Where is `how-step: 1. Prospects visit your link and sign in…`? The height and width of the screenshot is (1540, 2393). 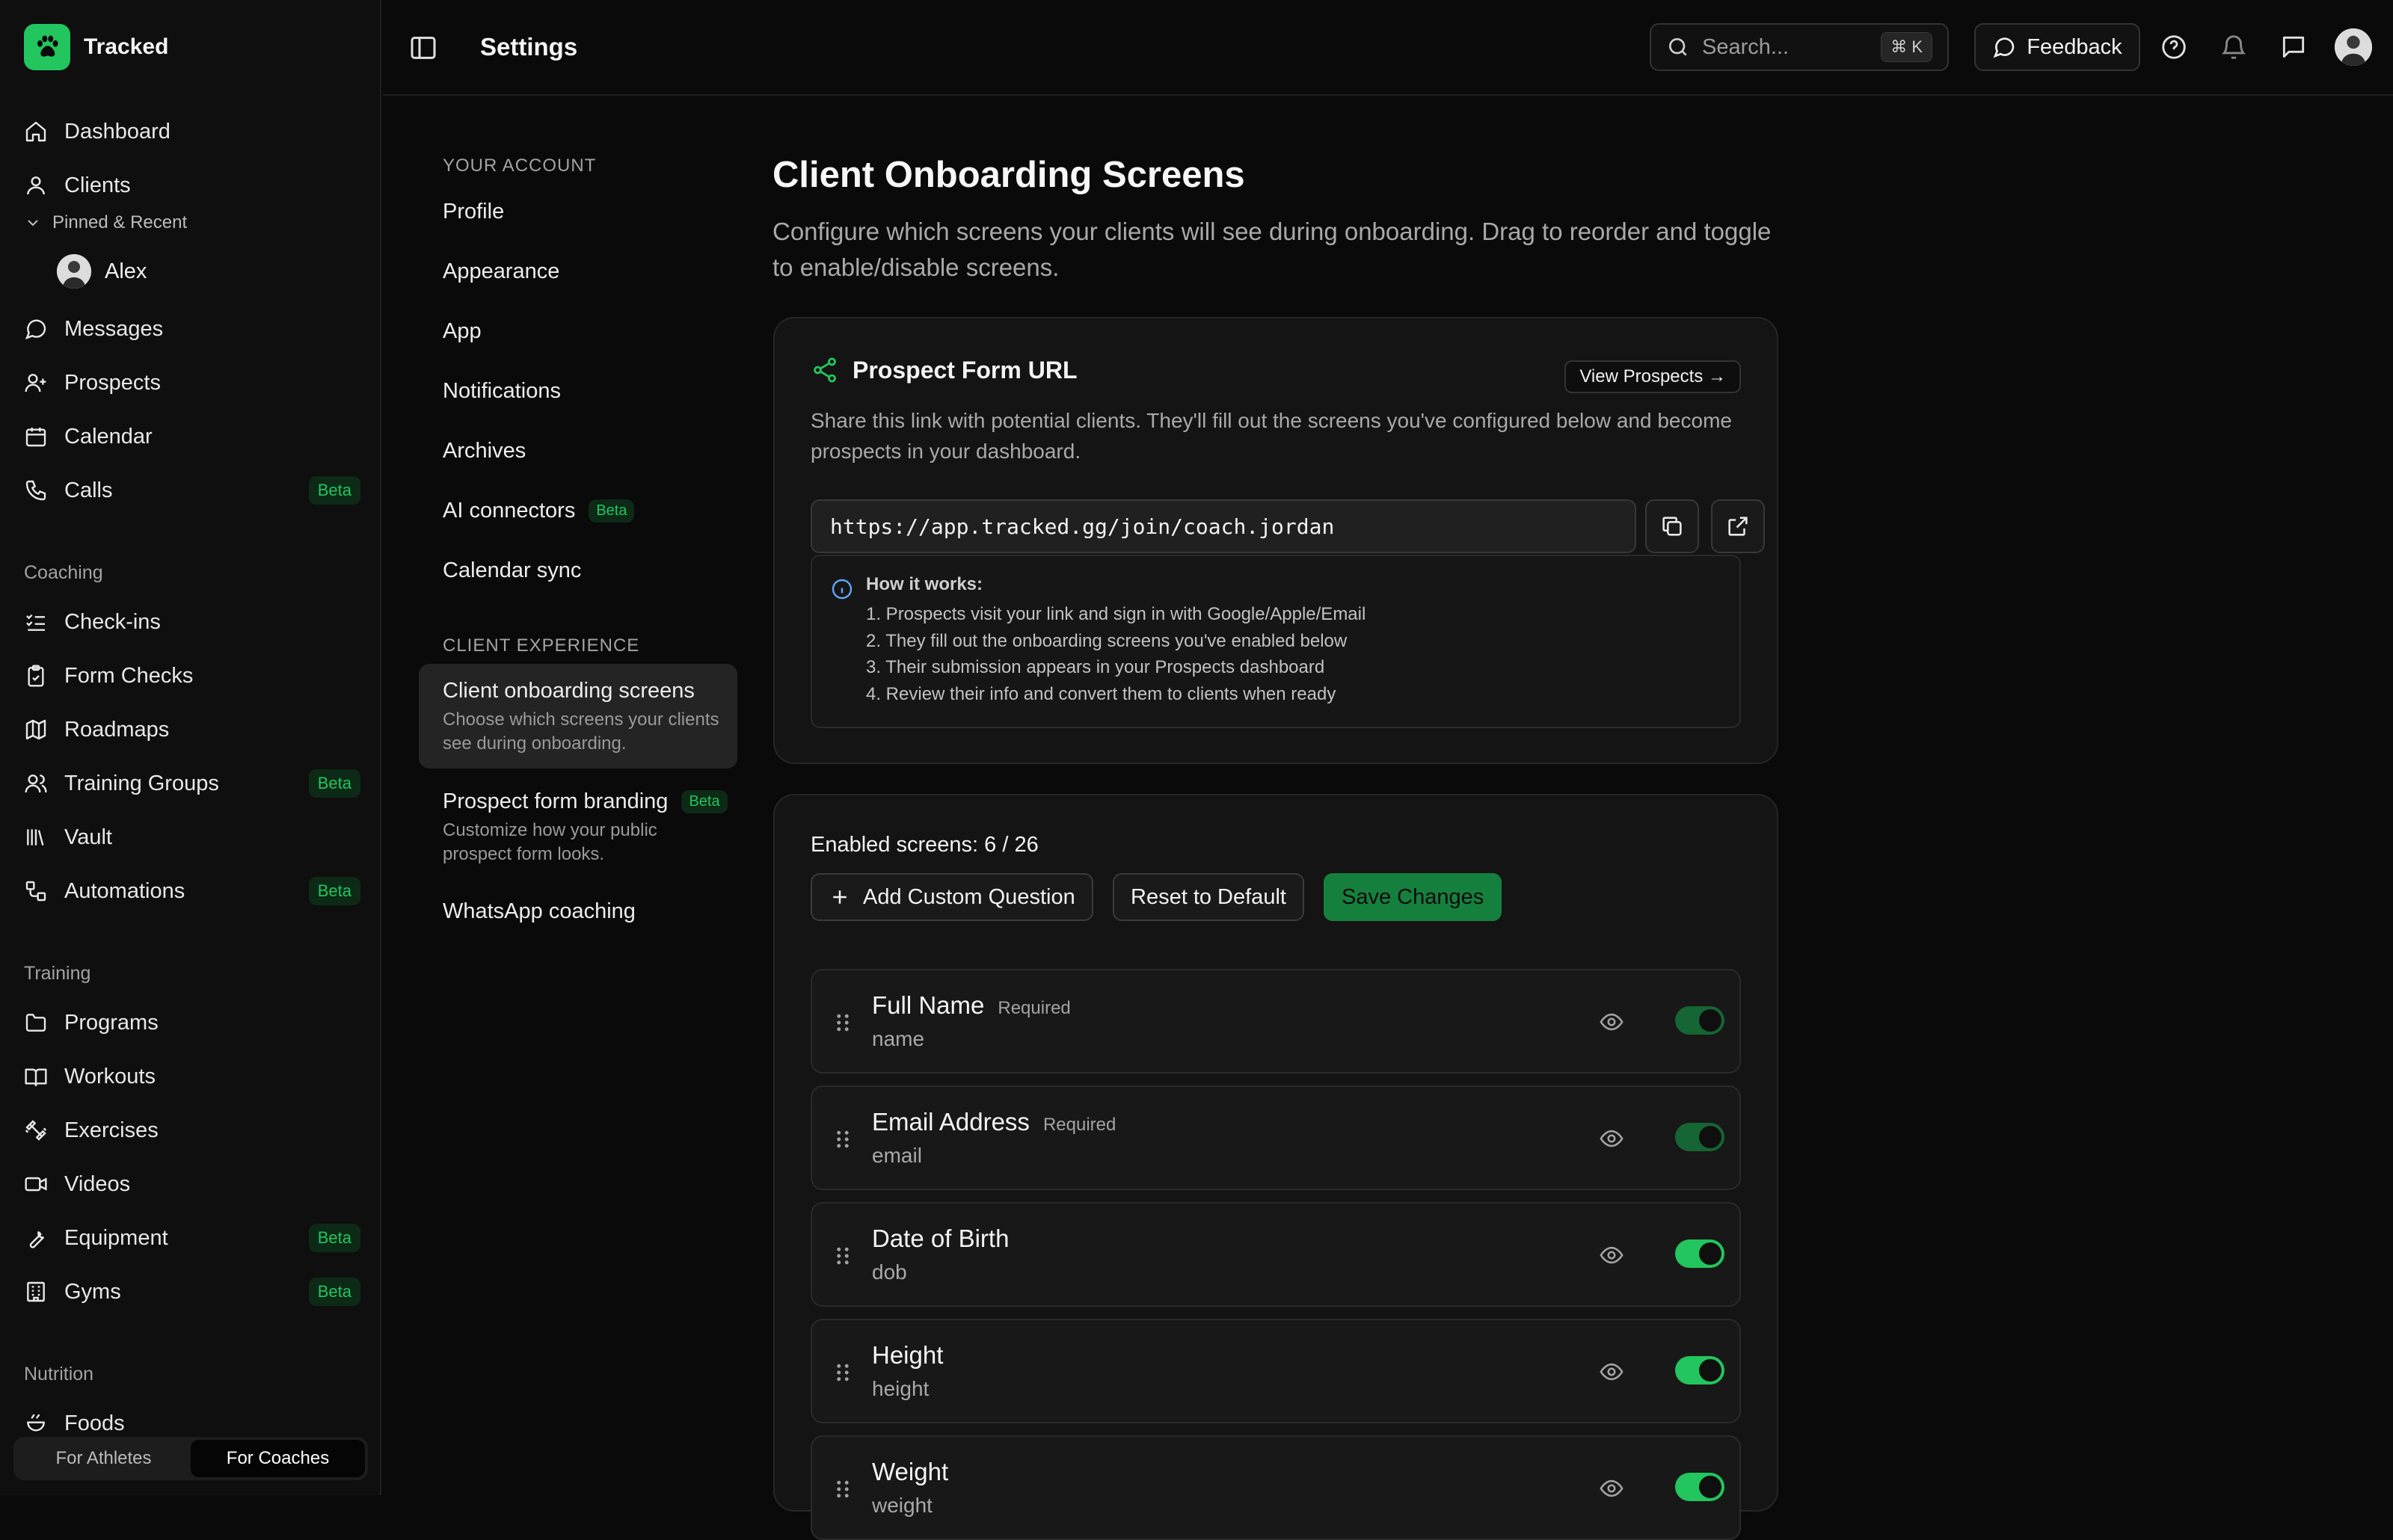
how-step: 1. Prospects visit your link and sign in… is located at coordinates (1116, 614).